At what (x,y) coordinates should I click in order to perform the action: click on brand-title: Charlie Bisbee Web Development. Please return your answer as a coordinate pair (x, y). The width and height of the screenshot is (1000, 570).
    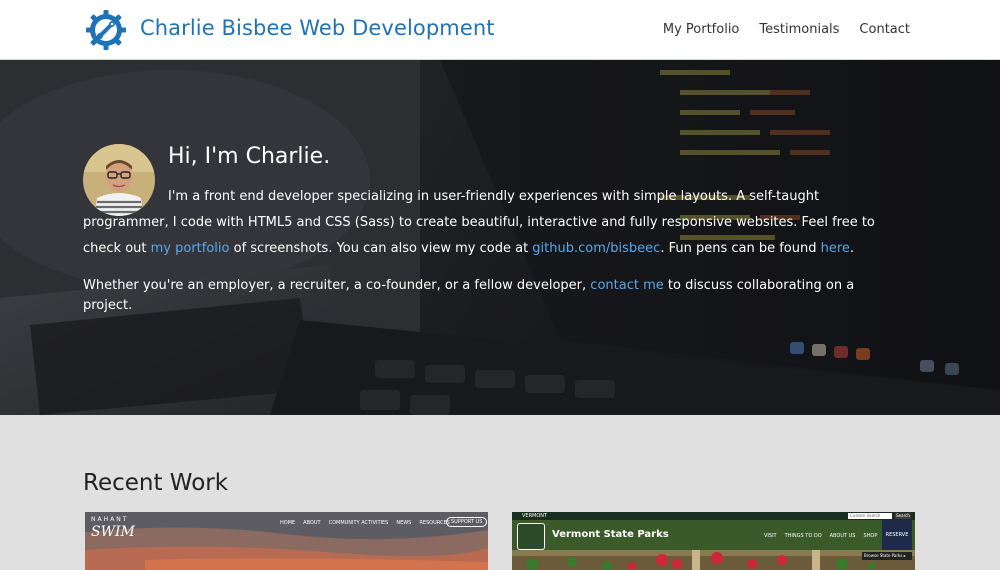
    Looking at the image, I should click on (317, 28).